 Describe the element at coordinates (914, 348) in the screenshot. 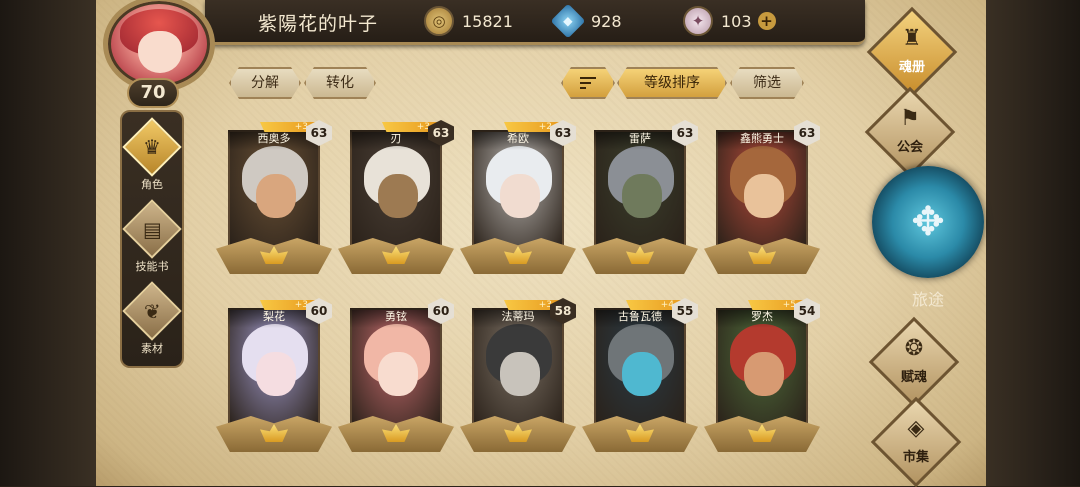

I see `swirl-icon: ❂` at that location.